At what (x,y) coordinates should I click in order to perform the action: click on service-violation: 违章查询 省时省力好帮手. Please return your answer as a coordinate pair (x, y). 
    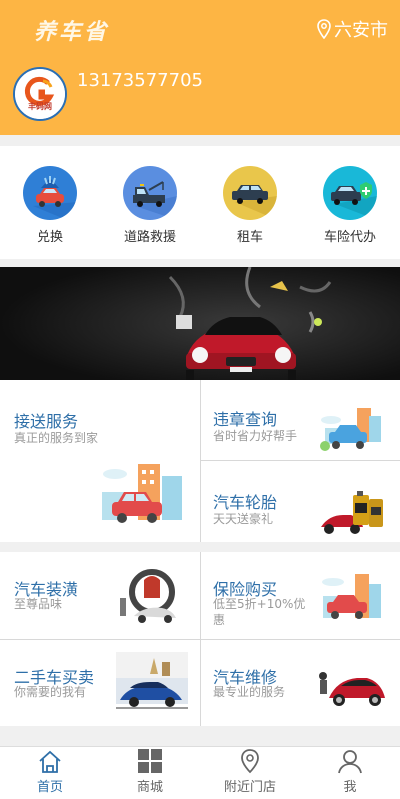
    Looking at the image, I should click on (300, 420).